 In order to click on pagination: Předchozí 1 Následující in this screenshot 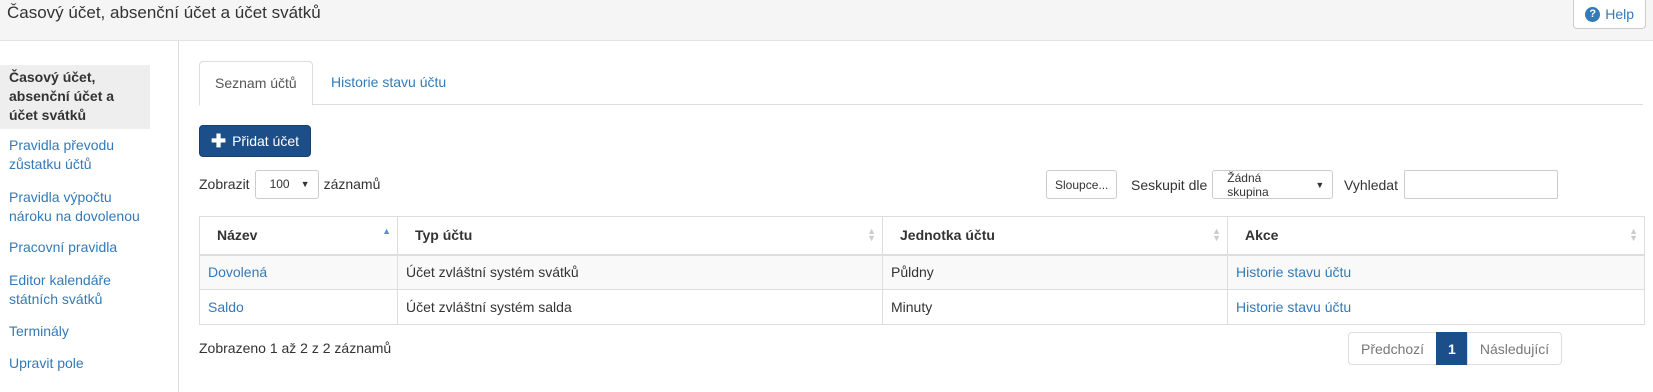, I will do `click(1455, 348)`.